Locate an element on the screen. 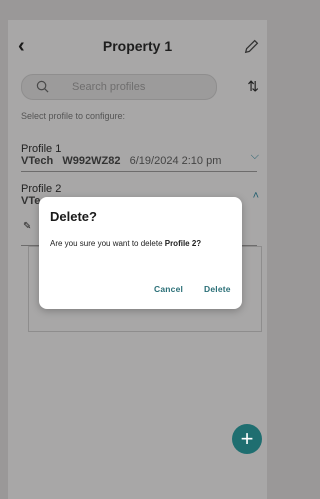 The image size is (320, 499). delete-button: Delete is located at coordinates (217, 289).